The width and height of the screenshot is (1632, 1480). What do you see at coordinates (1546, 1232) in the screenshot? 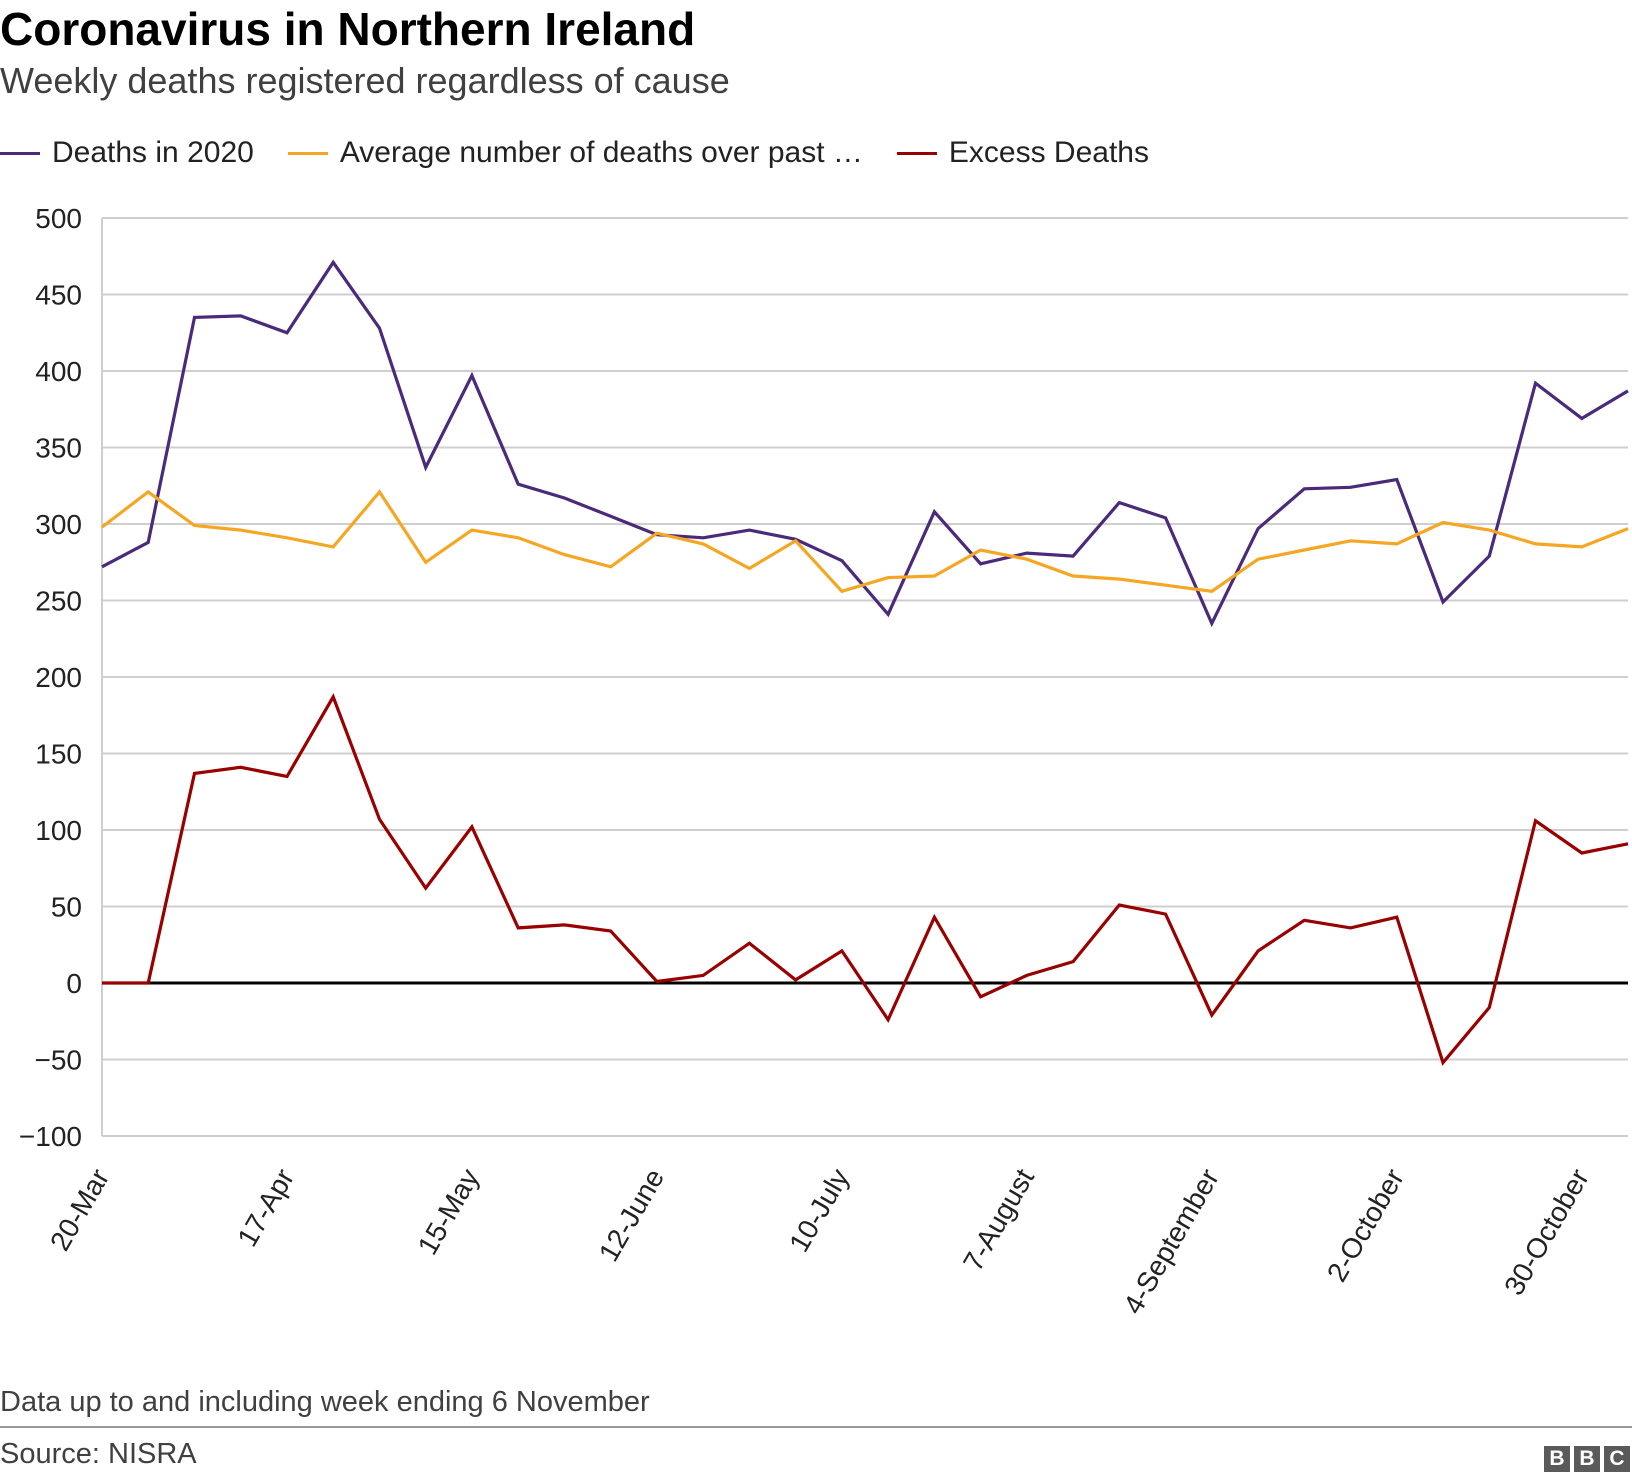
I see `x-tick-label: 30-October` at bounding box center [1546, 1232].